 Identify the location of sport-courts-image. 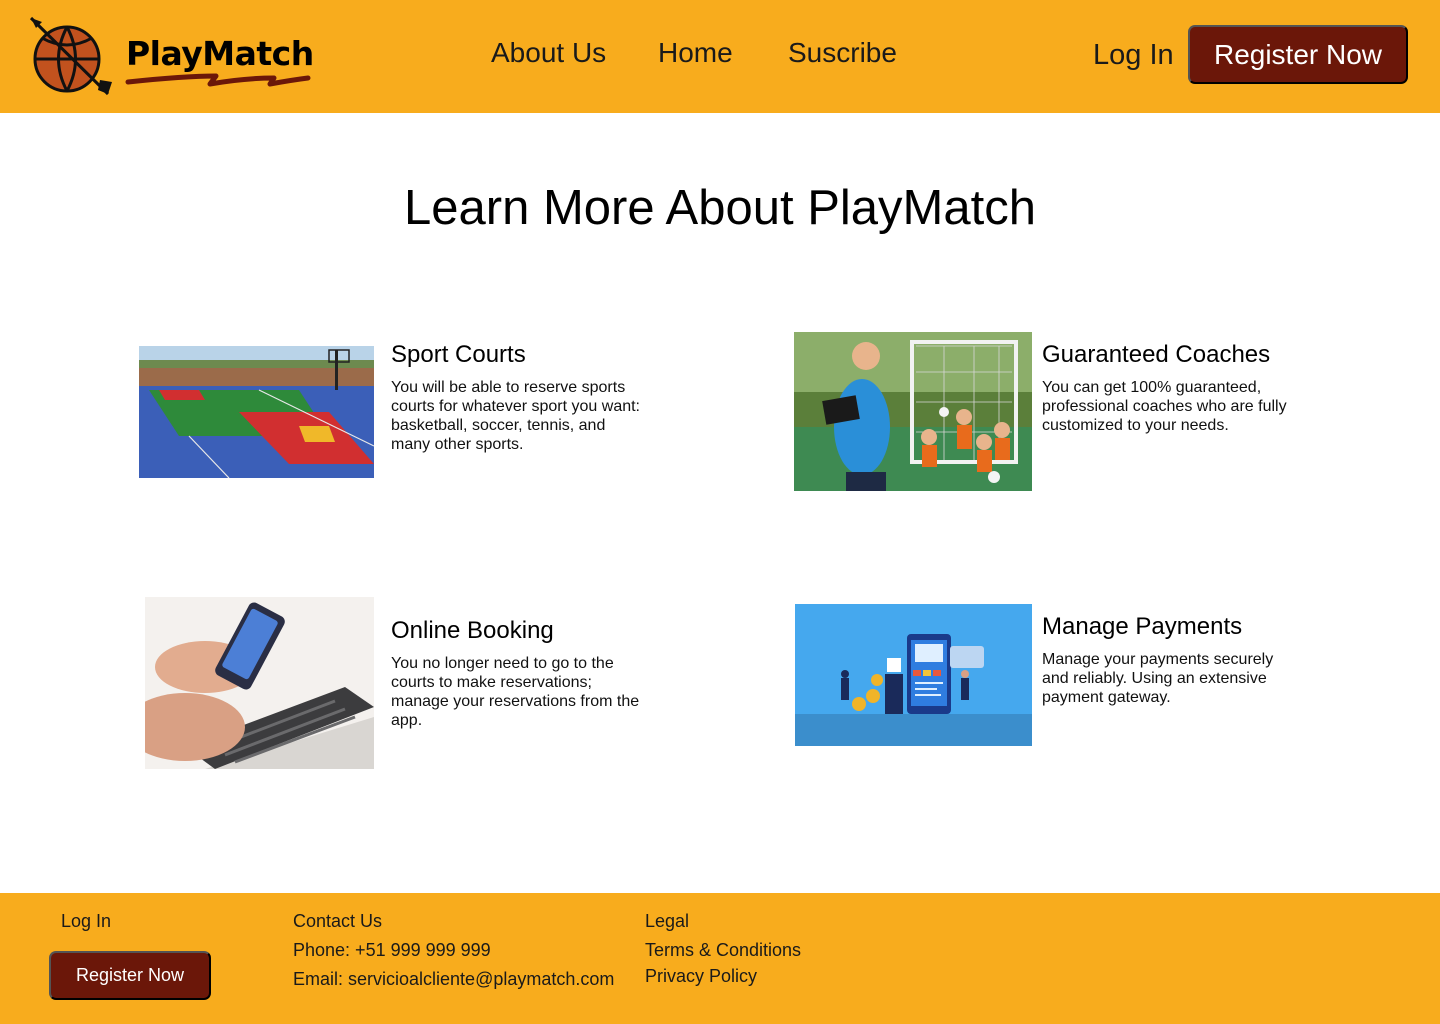
(256, 412).